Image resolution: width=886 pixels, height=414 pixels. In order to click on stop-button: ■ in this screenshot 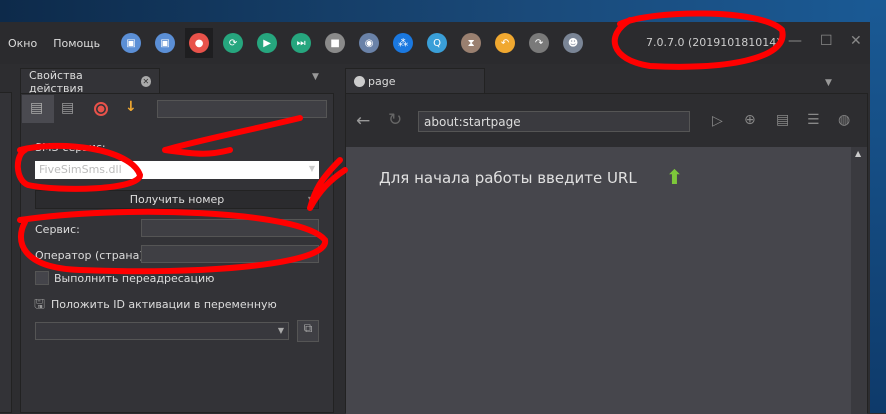, I will do `click(335, 43)`.